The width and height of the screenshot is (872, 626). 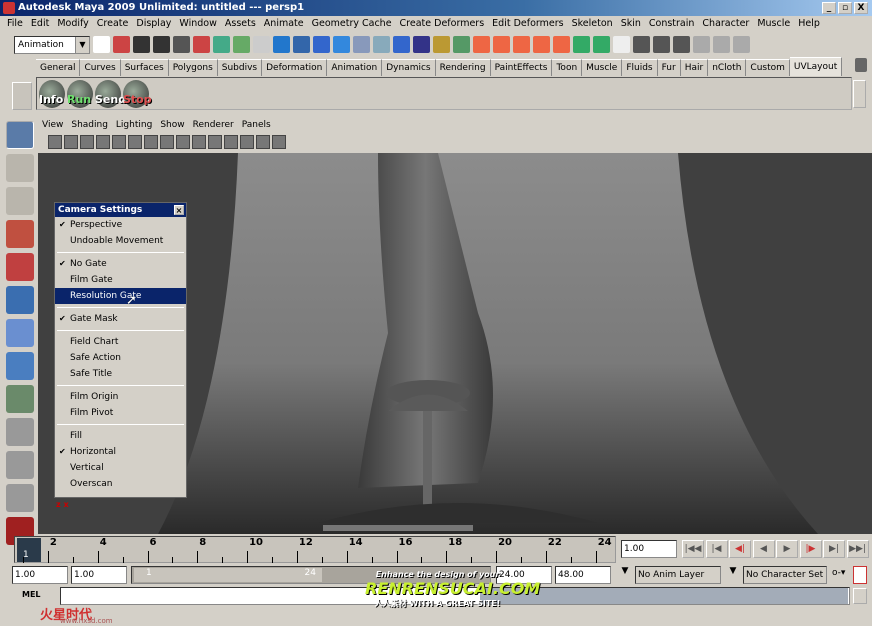 What do you see at coordinates (120, 241) in the screenshot?
I see `camera-menu-item-undoable-movement: Undoable Movement` at bounding box center [120, 241].